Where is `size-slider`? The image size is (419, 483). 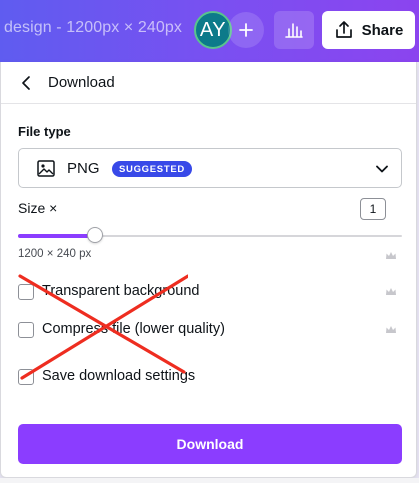 size-slider is located at coordinates (210, 235).